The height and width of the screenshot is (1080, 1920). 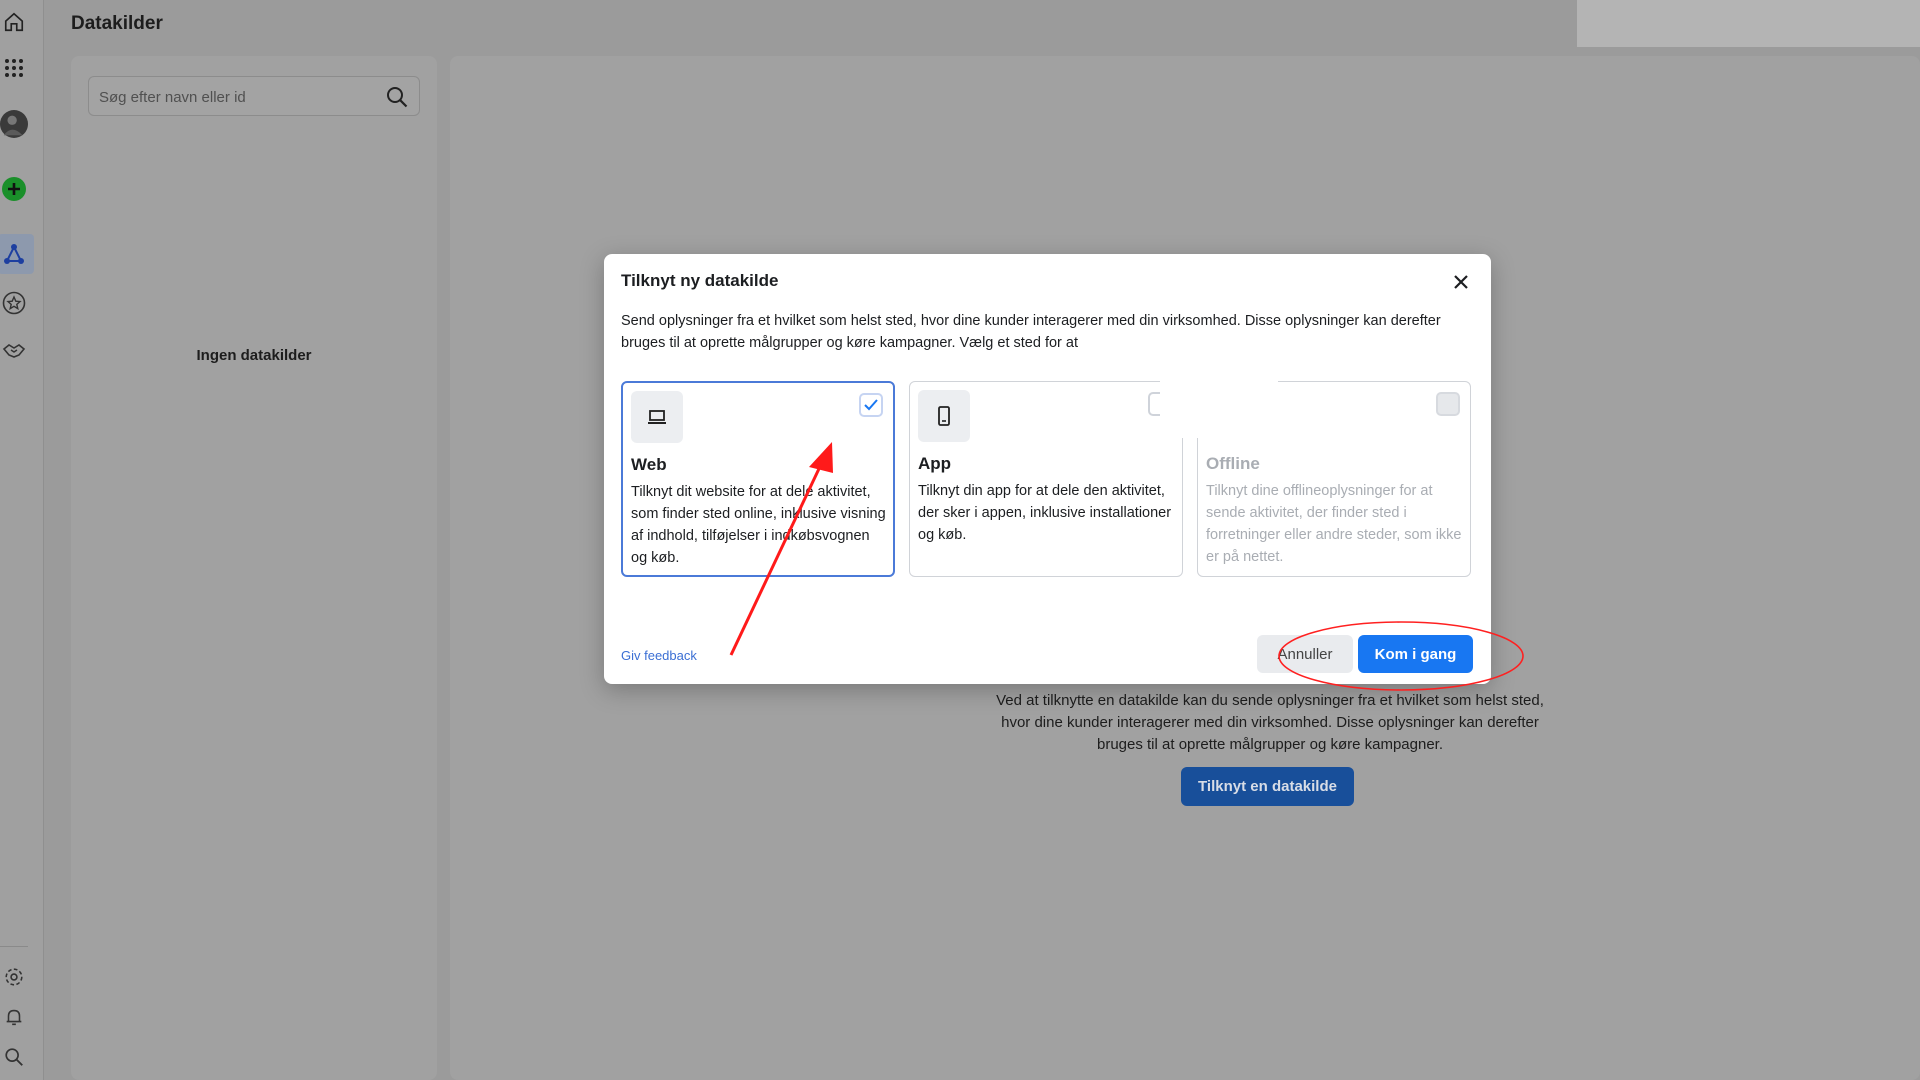 I want to click on option-checkbox-web, so click(x=871, y=405).